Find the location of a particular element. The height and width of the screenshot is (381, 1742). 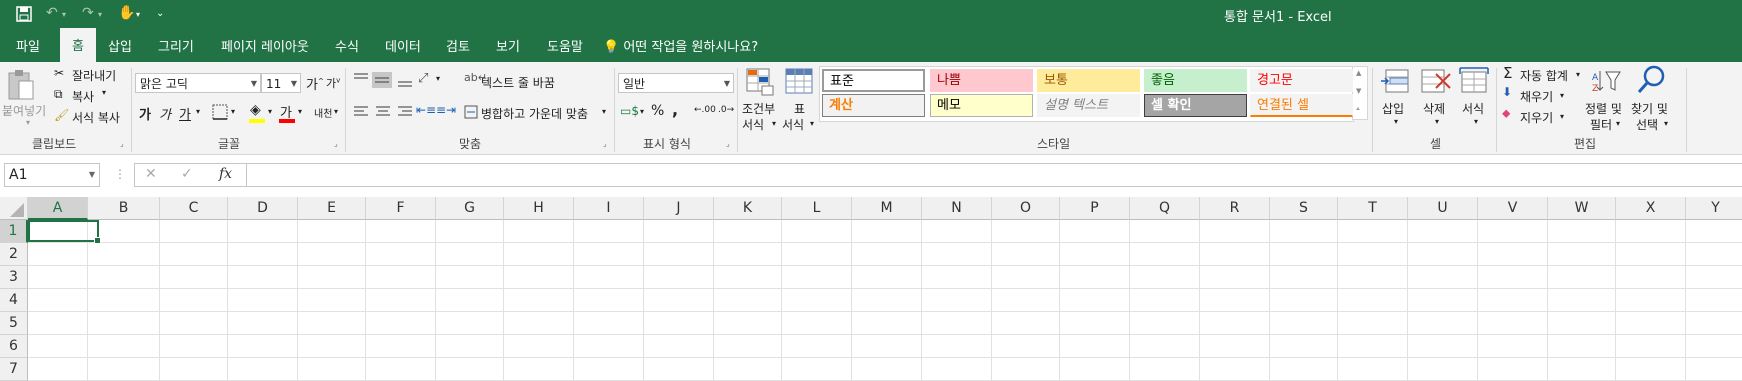

row-header-7: 7 is located at coordinates (14, 369).